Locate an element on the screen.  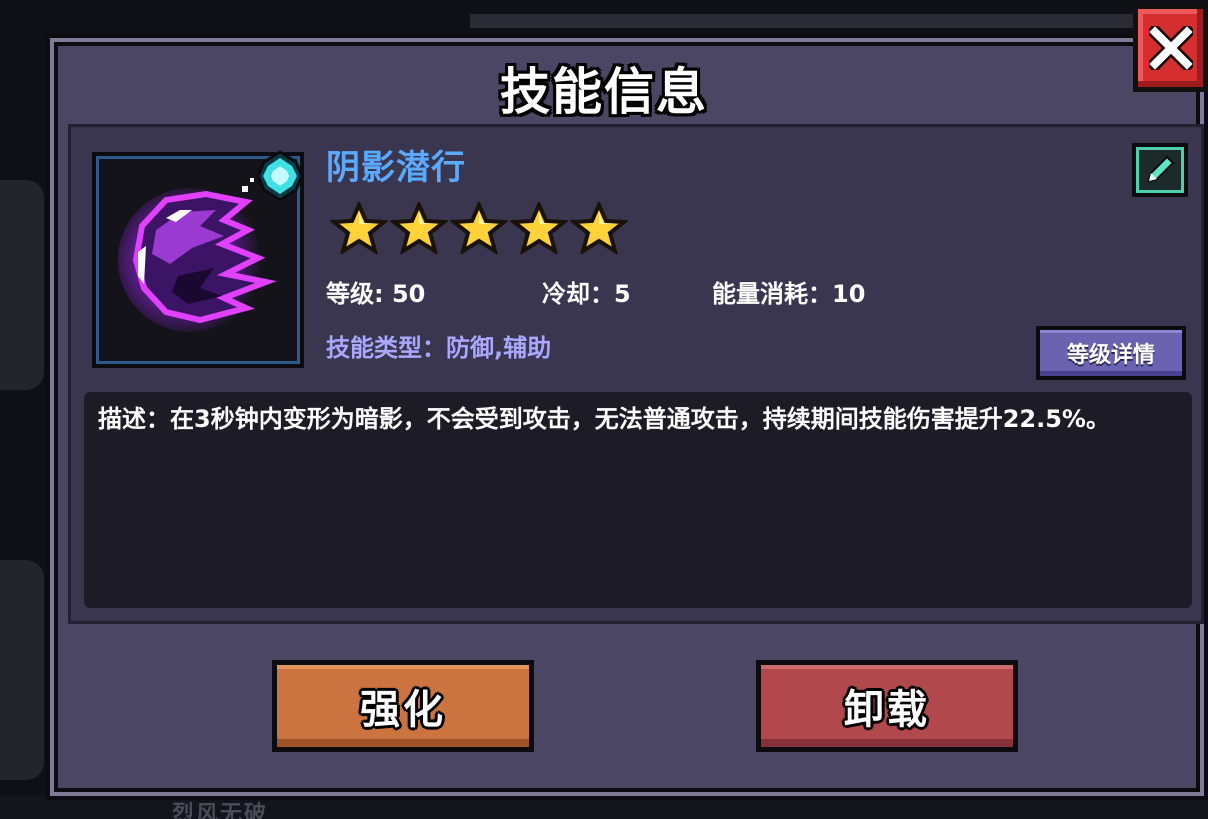
cyan-gem-icon is located at coordinates (280, 176).